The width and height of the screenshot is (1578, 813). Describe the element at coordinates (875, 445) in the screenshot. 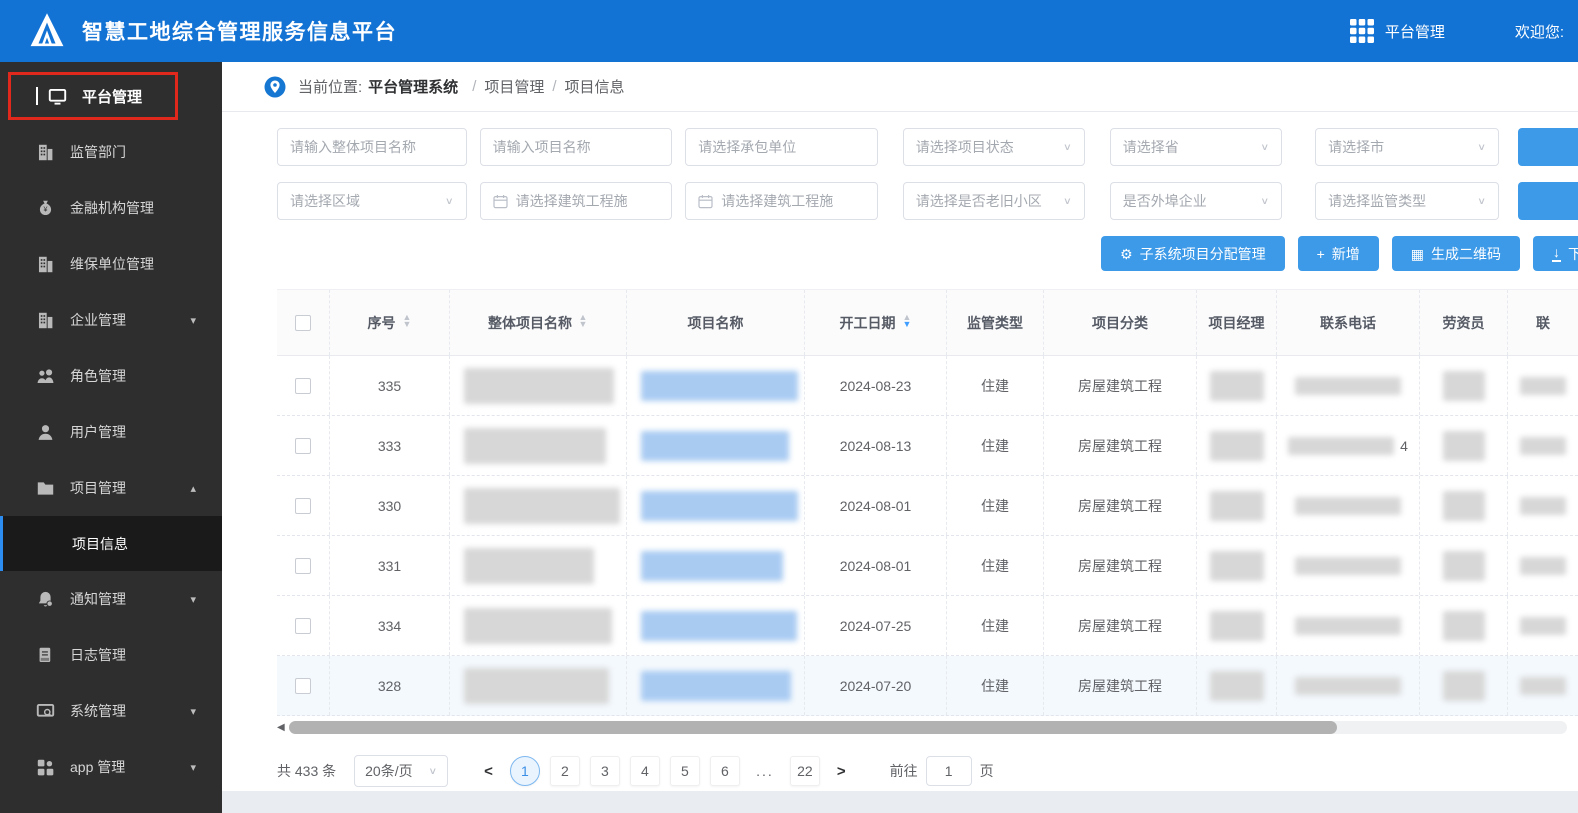

I see `start-date-value: 2024-08-13` at that location.